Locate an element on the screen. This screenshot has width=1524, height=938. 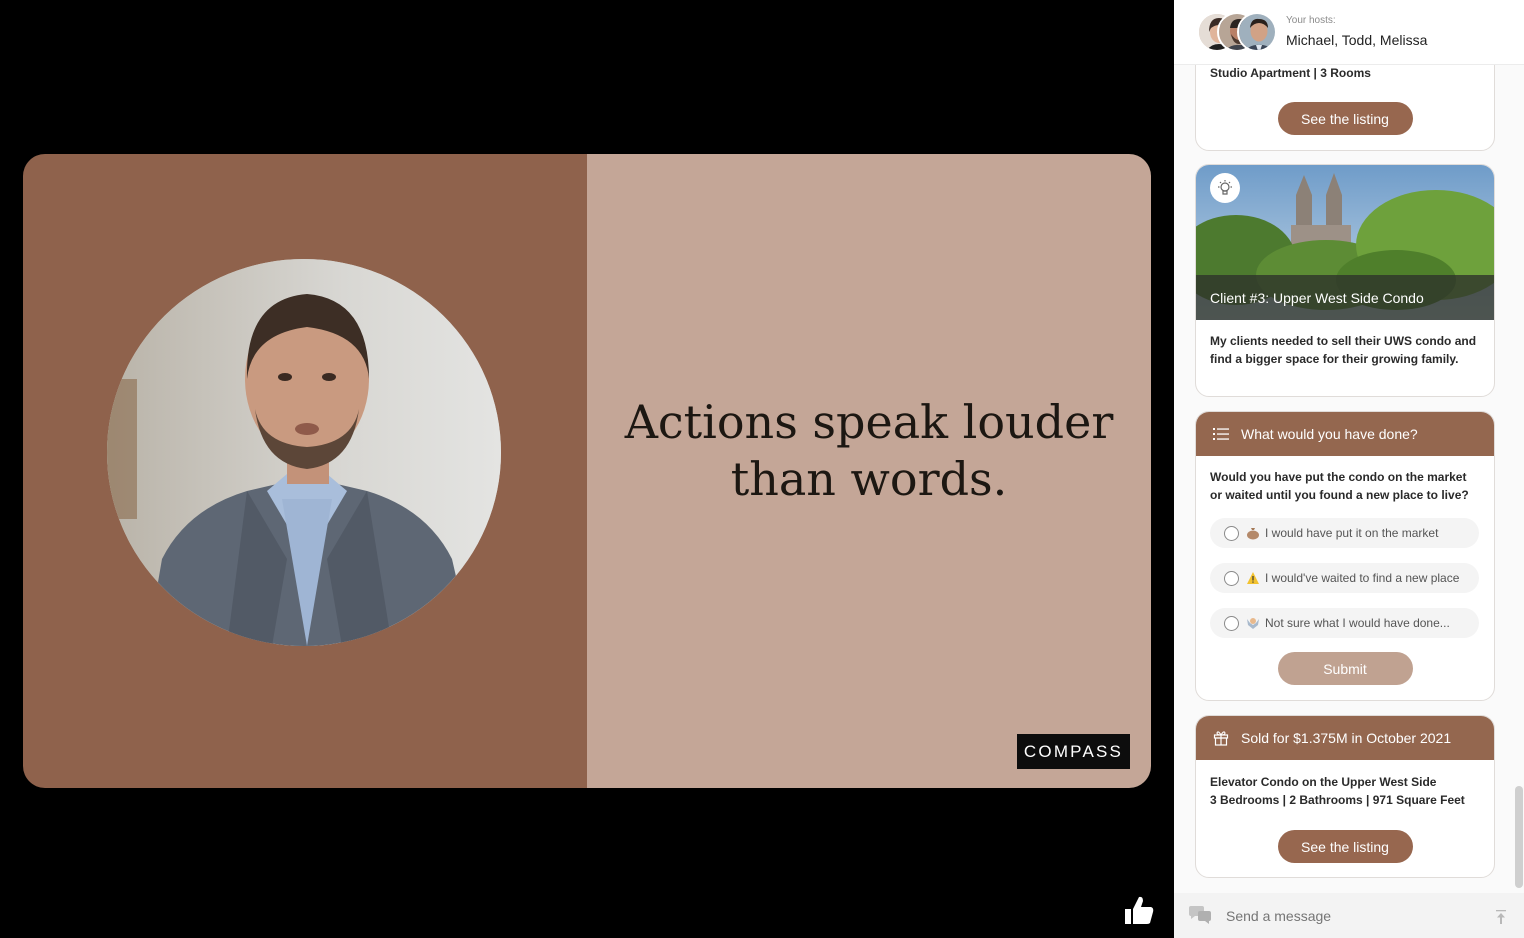
list-icon is located at coordinates (1221, 434).